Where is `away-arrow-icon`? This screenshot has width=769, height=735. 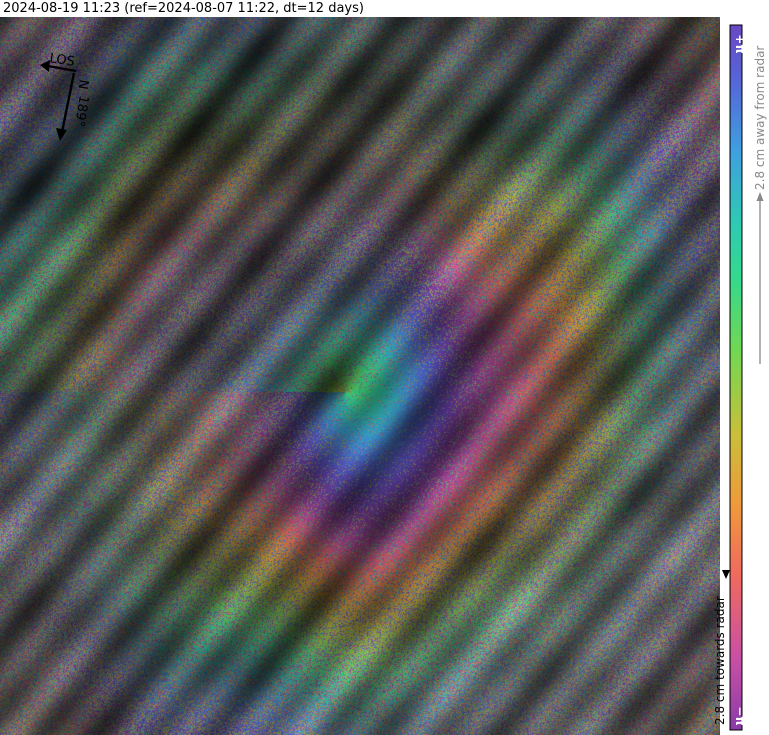 away-arrow-icon is located at coordinates (760, 278).